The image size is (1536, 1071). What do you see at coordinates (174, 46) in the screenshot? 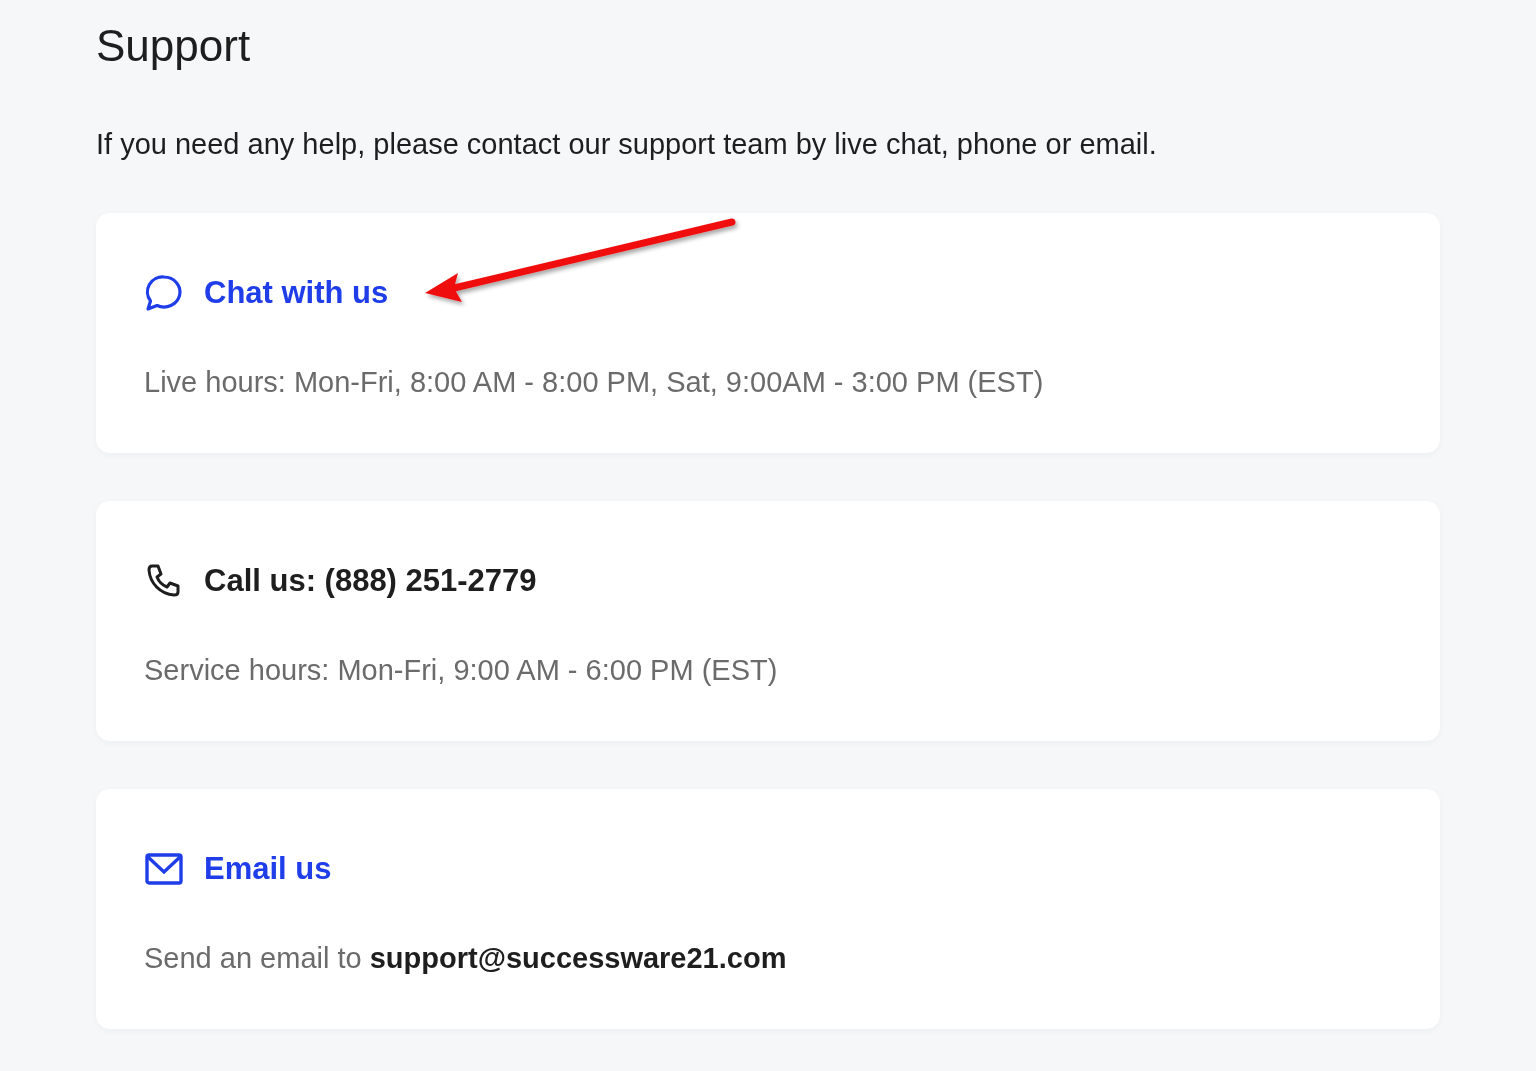
I see `page-title: Support` at bounding box center [174, 46].